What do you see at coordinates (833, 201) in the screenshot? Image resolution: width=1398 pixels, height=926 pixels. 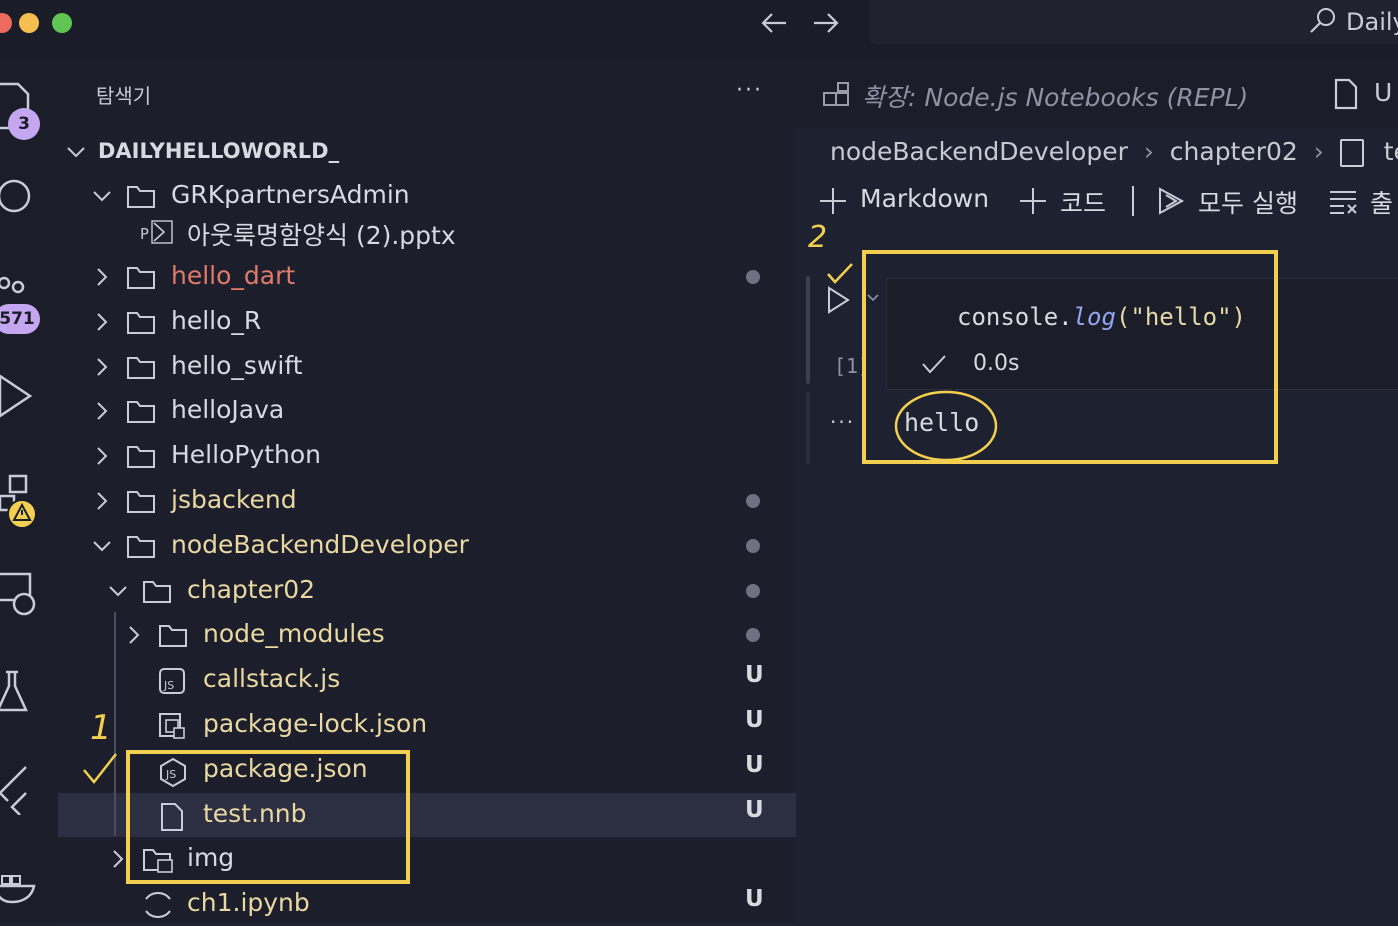 I see `plus-icon` at bounding box center [833, 201].